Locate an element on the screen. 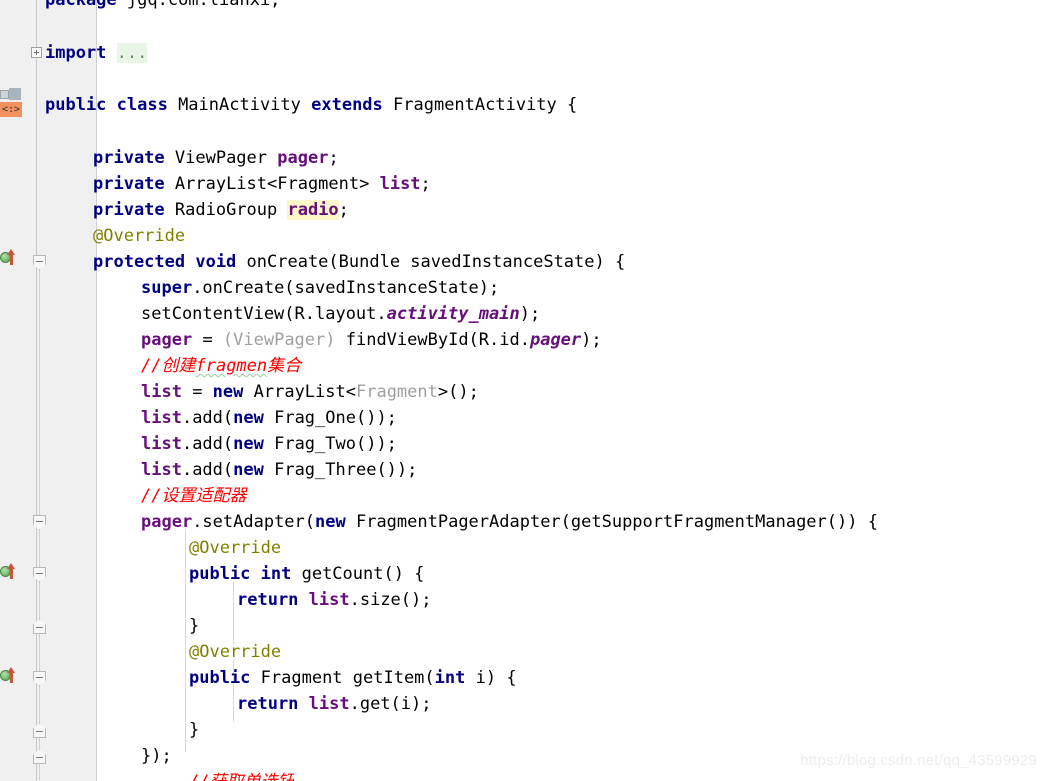 This screenshot has height=781, width=1049. code-line: return list.get(i); is located at coordinates (334, 704).